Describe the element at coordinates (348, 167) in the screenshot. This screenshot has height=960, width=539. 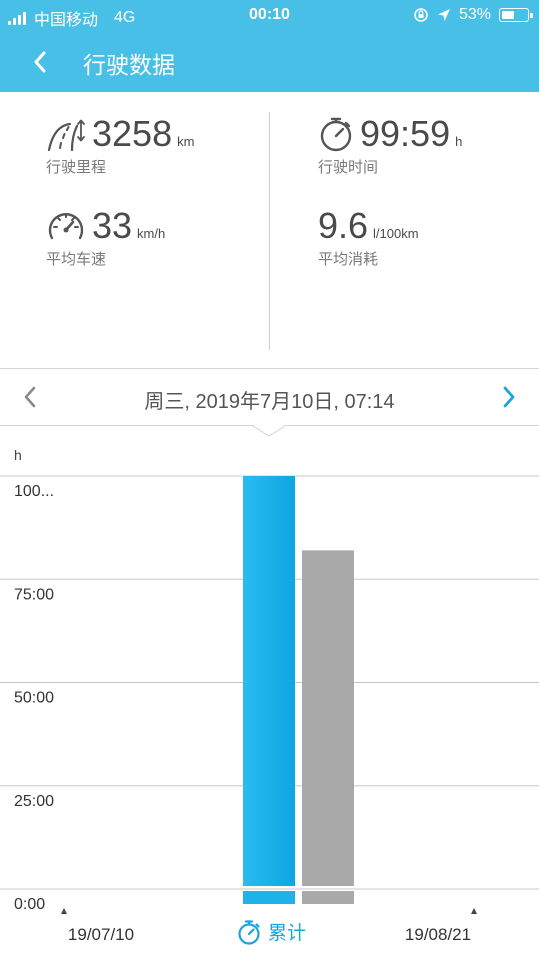
I see `duration-label: 行驶时间` at that location.